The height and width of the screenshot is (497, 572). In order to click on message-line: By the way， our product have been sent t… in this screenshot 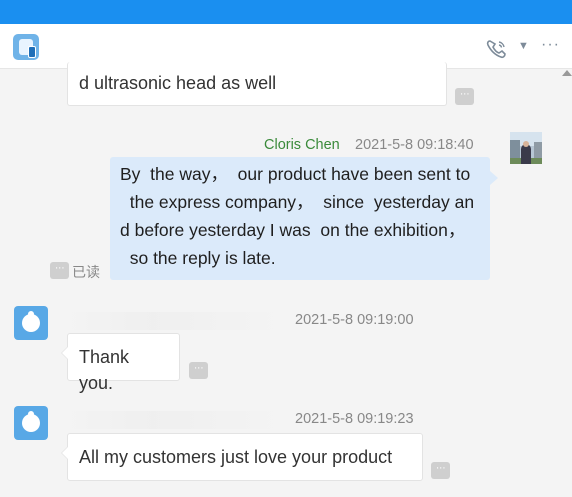, I will do `click(295, 174)`.